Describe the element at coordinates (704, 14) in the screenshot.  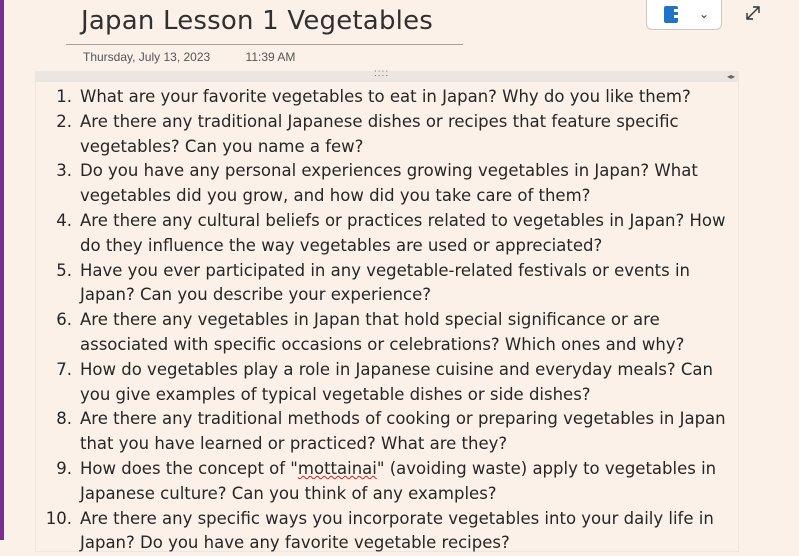
I see `chevron-down-icon: ⌄` at that location.